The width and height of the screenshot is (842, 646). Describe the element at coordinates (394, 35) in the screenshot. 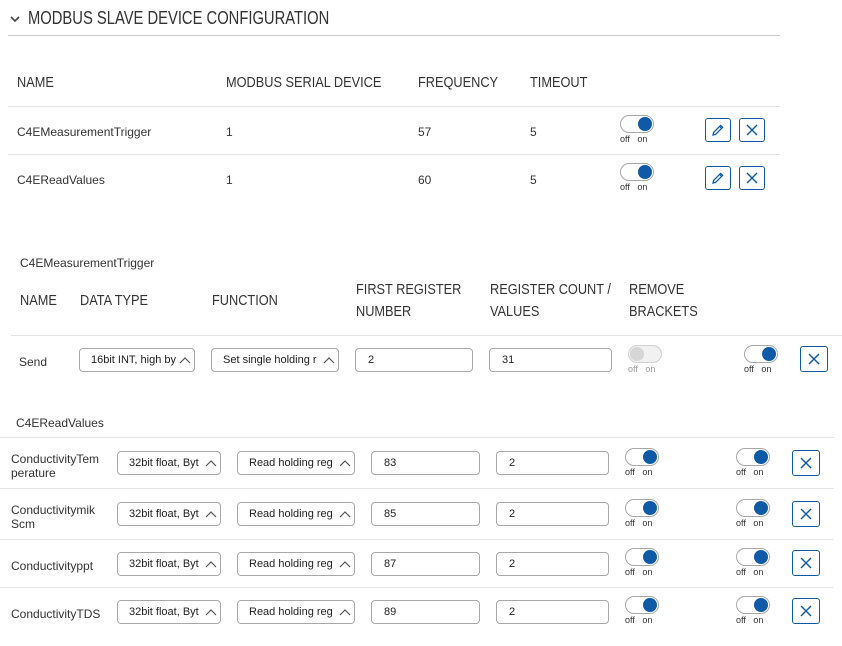

I see `section-divider` at that location.